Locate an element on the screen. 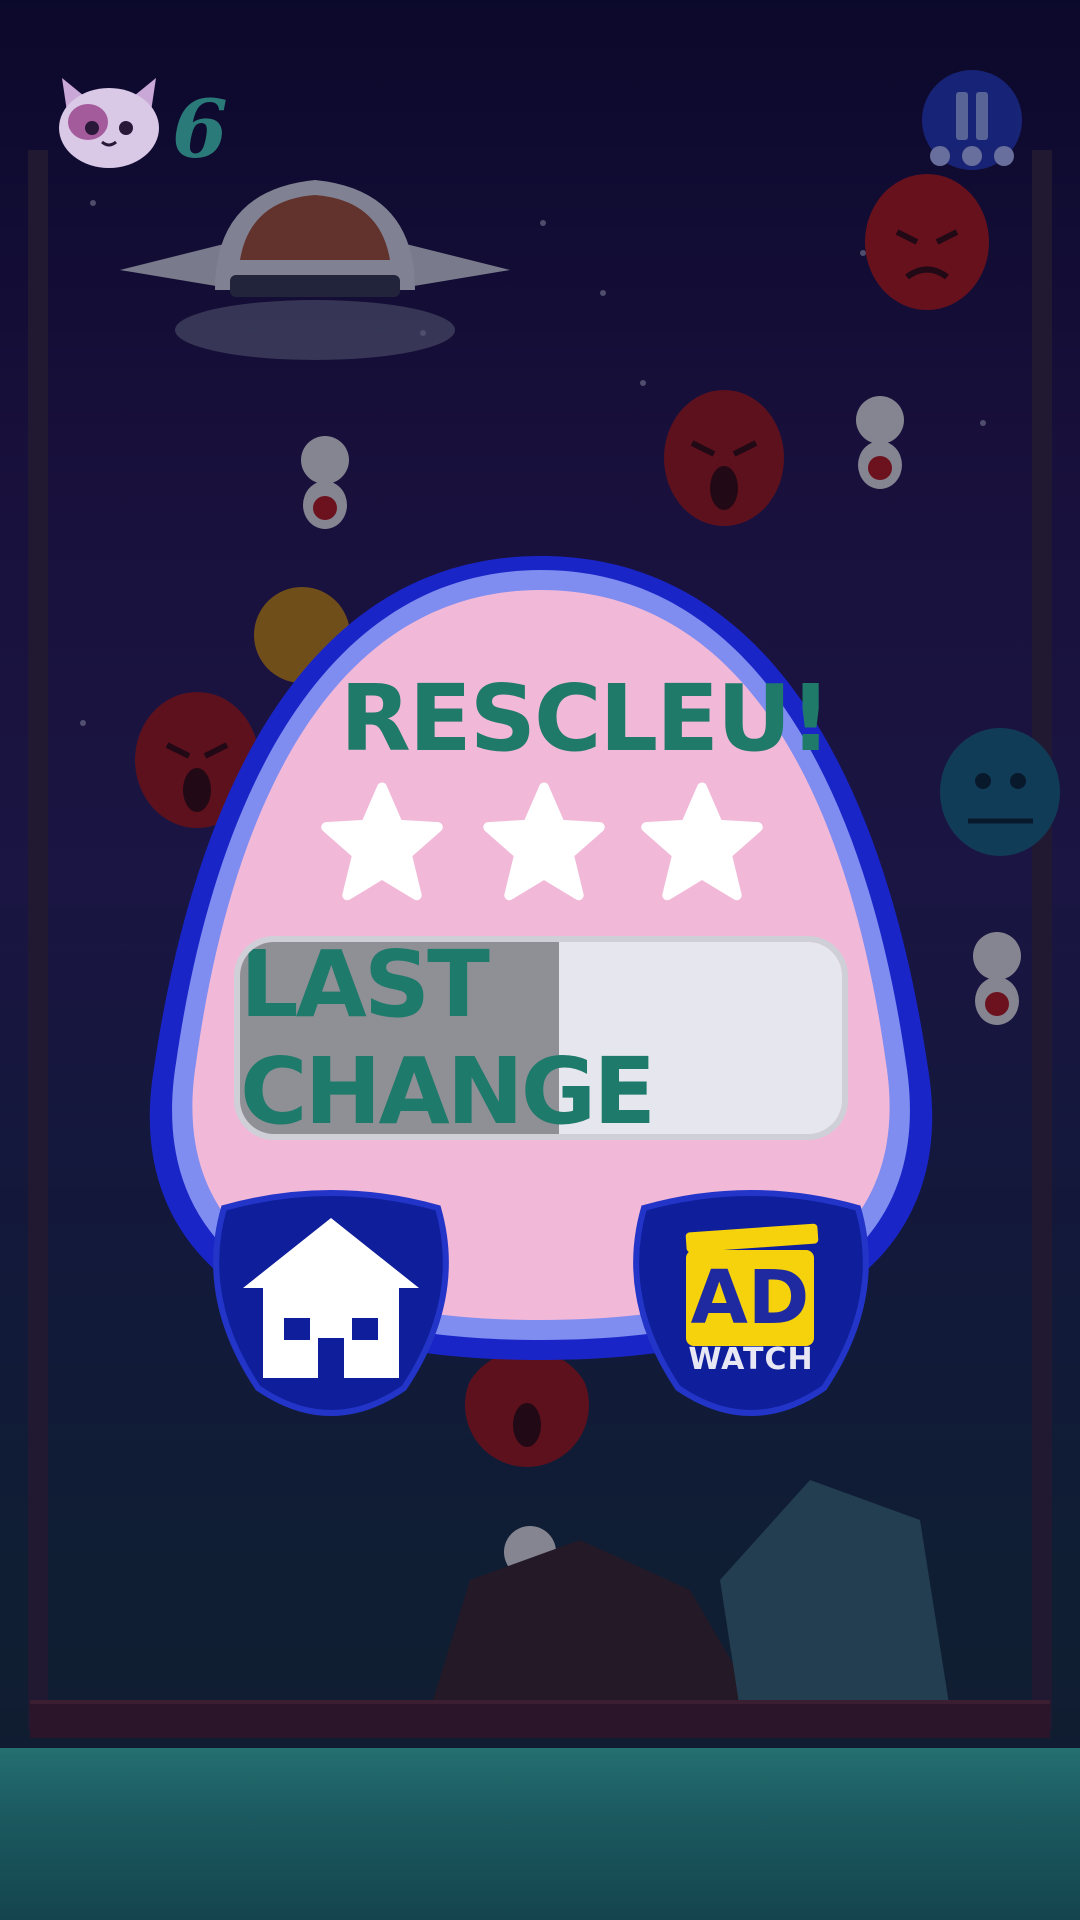  pause-icon is located at coordinates (962, 116).